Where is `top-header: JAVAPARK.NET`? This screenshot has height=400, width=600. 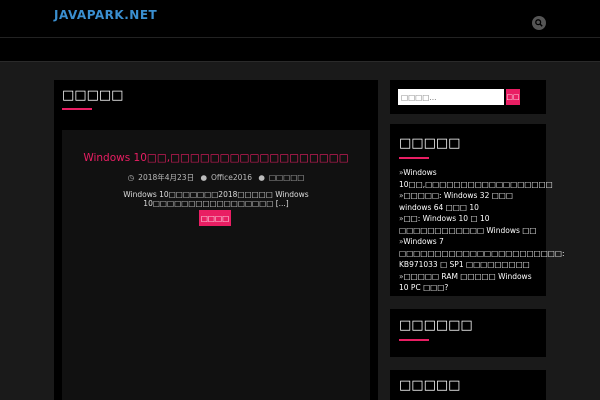 top-header: JAVAPARK.NET is located at coordinates (300, 19).